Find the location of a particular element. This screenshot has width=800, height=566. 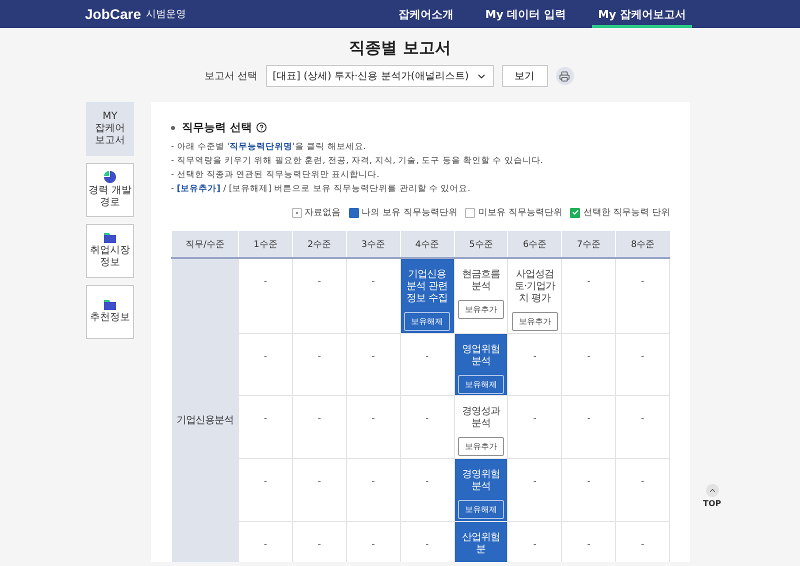

unit-link: 영업위험 분석 is located at coordinates (481, 356).